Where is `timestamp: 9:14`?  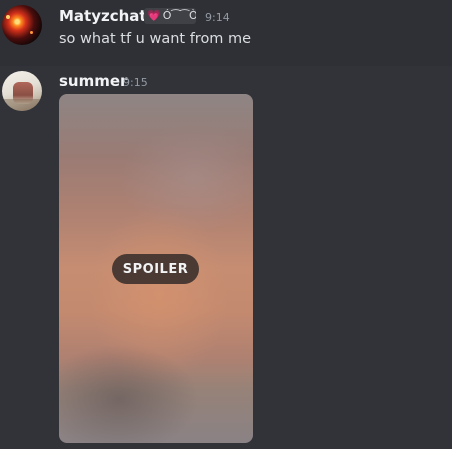
timestamp: 9:14 is located at coordinates (217, 17).